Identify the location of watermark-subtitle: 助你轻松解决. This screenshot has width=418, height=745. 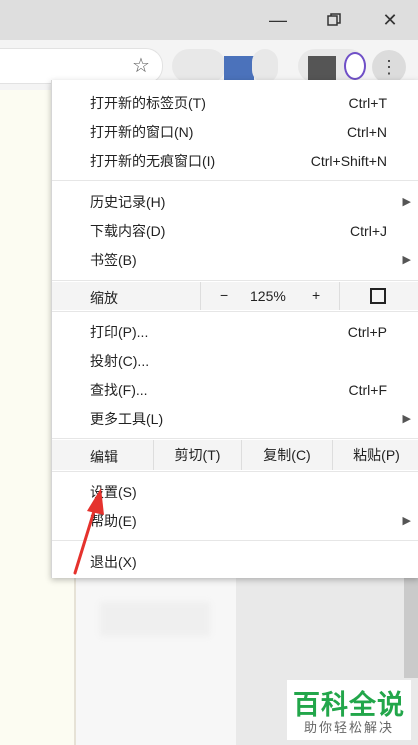
(348, 727).